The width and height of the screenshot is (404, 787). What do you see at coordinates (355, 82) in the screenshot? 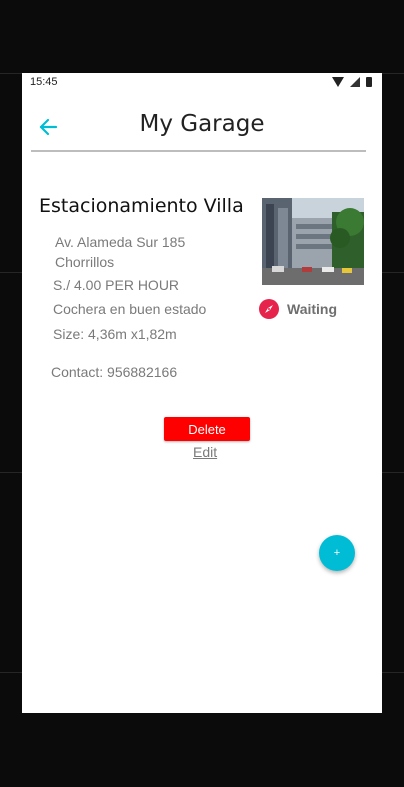
I see `signal-icon` at bounding box center [355, 82].